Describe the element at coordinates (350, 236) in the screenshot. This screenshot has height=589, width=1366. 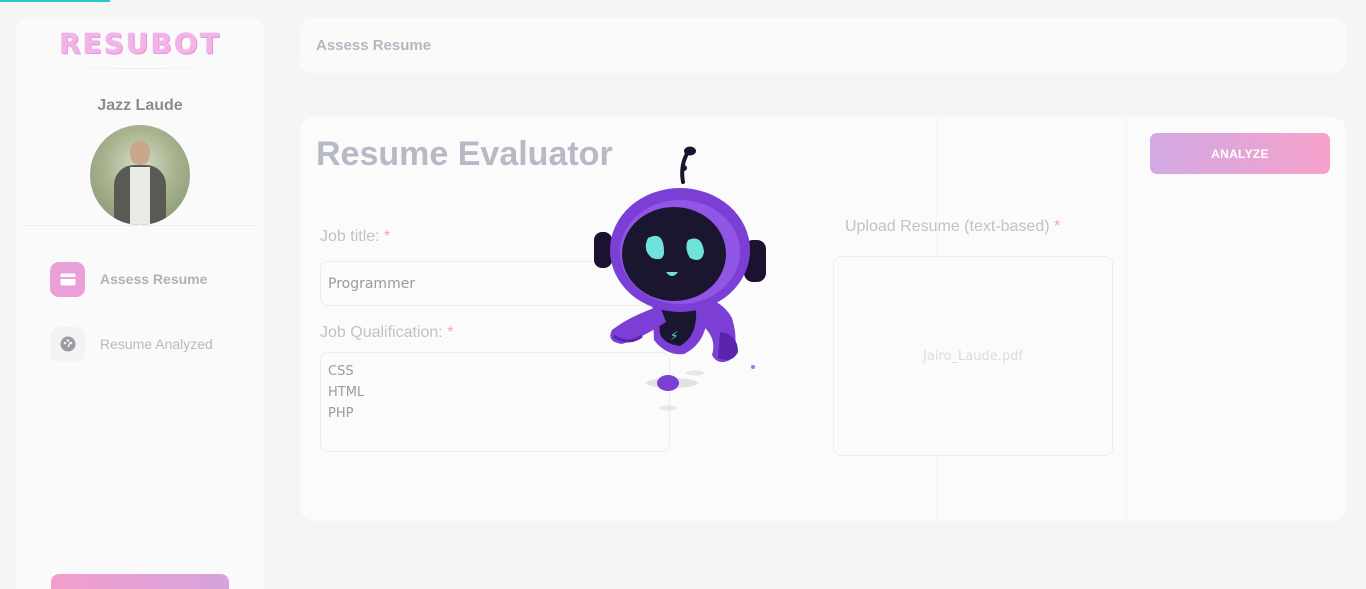
I see `job-title-label-text: Job title:` at that location.